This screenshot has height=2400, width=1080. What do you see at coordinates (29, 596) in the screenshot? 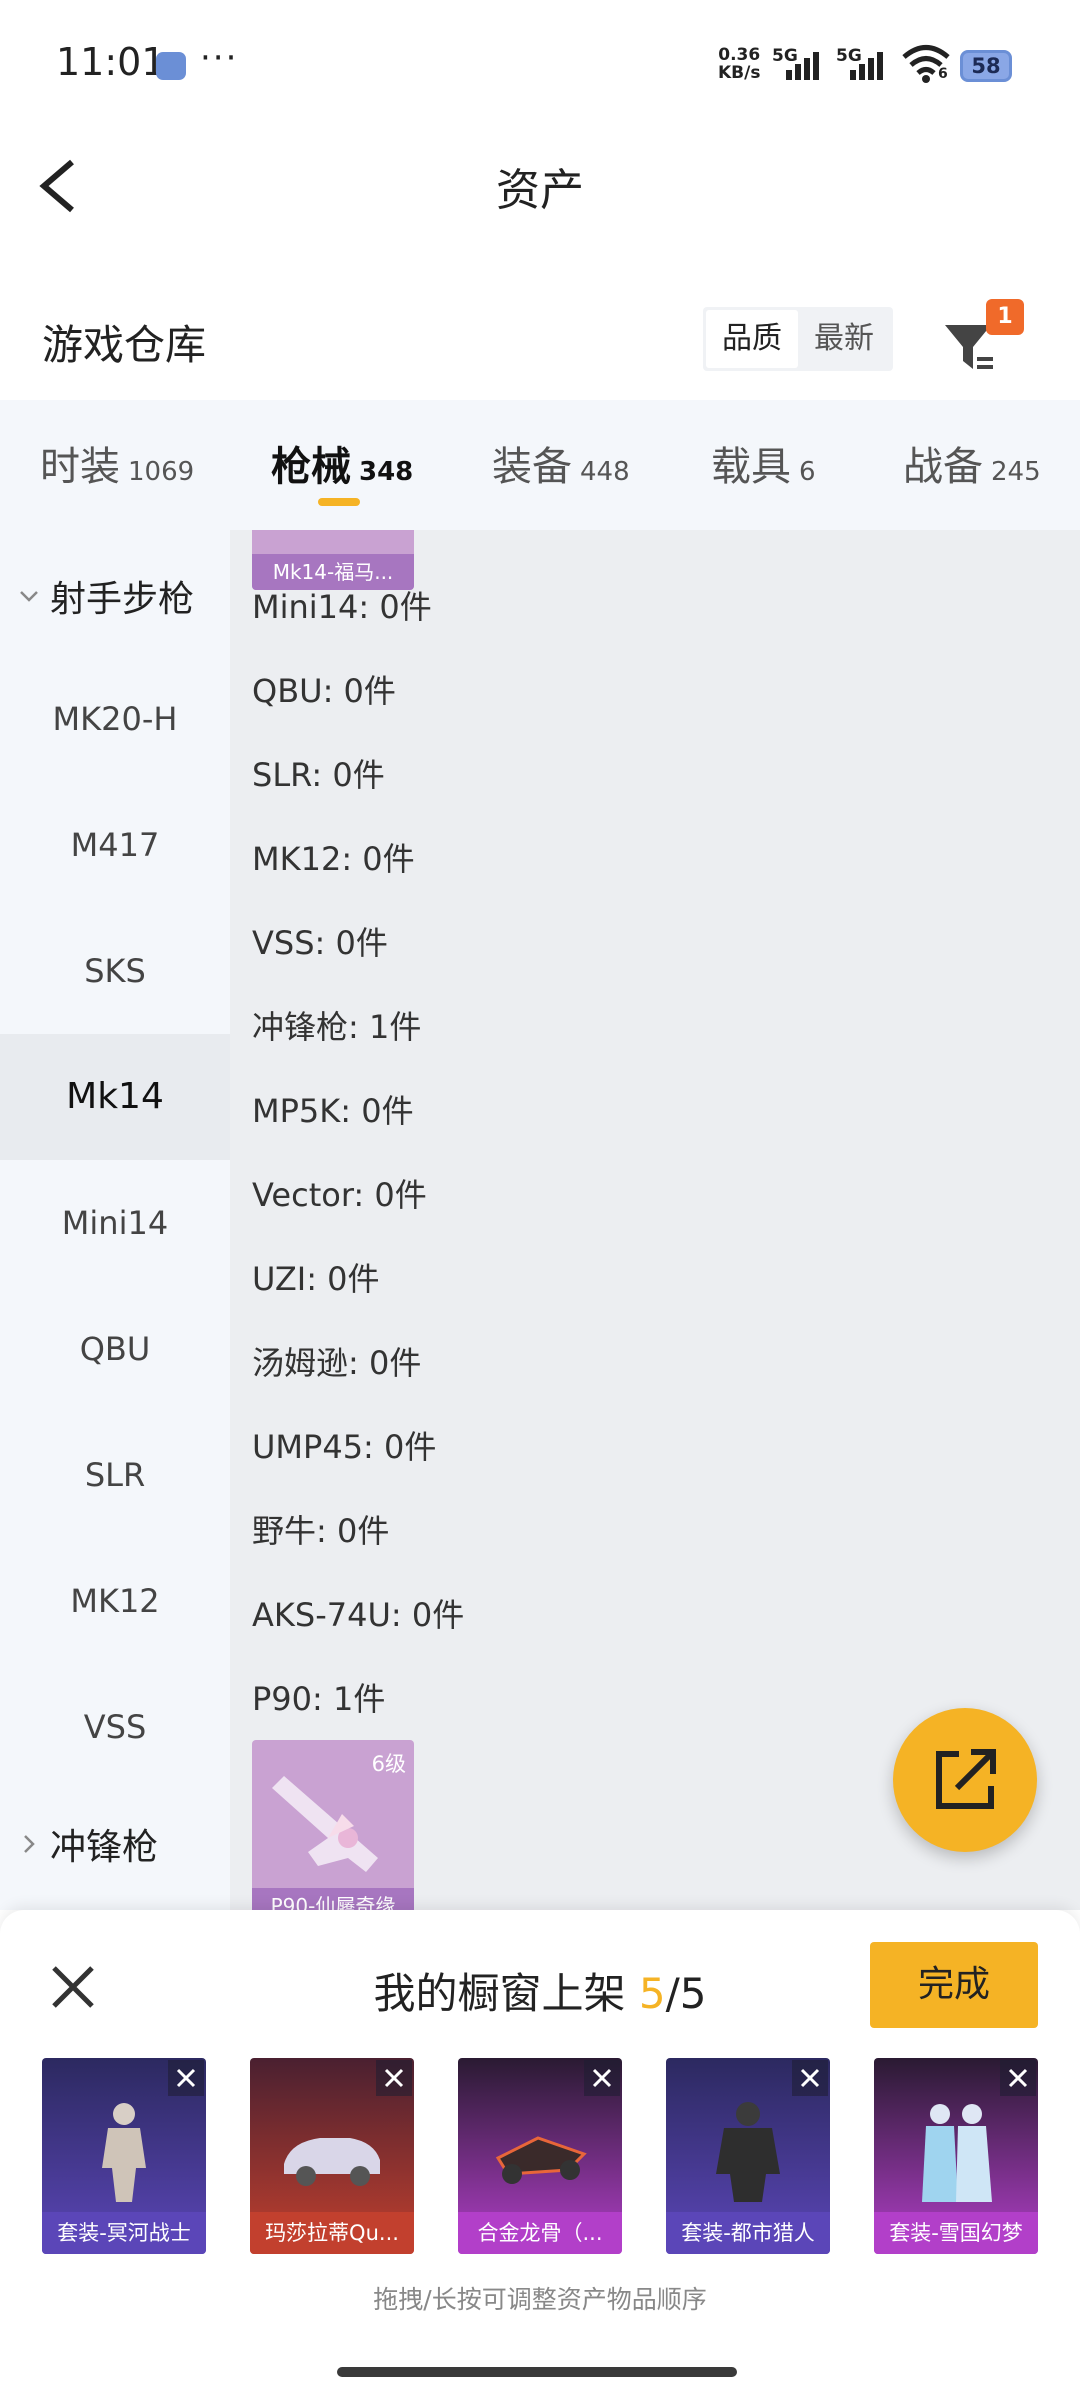
I see `chevron-down-icon` at bounding box center [29, 596].